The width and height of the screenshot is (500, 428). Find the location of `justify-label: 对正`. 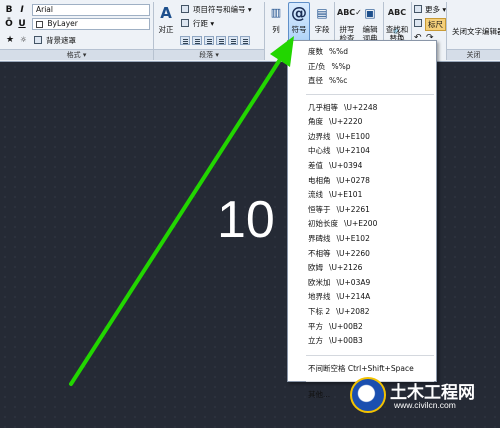

justify-label: 对正 is located at coordinates (166, 29).